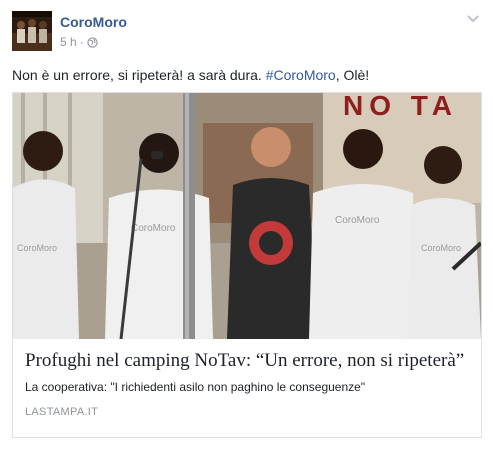  Describe the element at coordinates (68, 42) in the screenshot. I see `timestamp-link: 5 h` at that location.